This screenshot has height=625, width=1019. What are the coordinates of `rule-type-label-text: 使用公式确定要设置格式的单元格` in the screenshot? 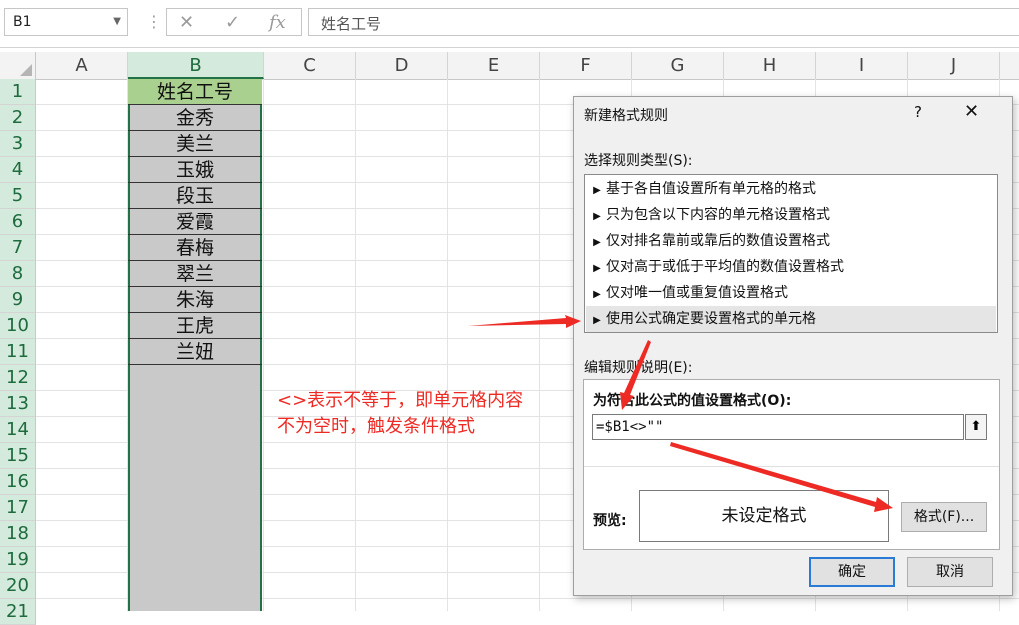 It's located at (711, 319).